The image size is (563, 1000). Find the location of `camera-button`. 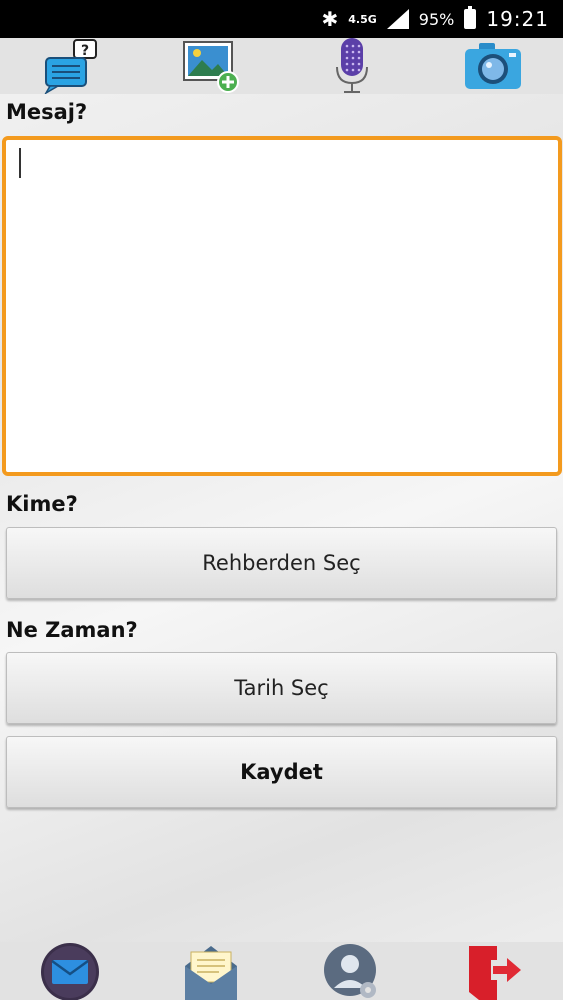

camera-button is located at coordinates (493, 66).